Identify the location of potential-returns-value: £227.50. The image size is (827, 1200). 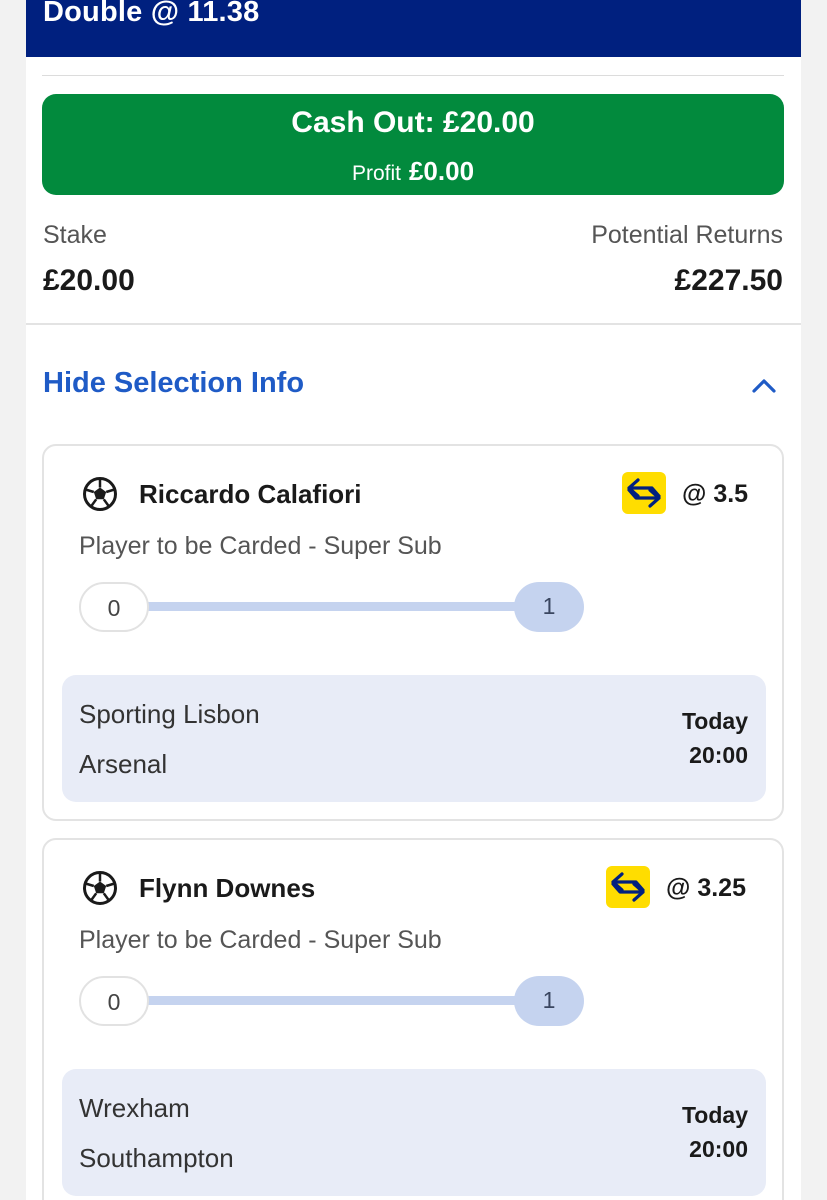
(728, 280).